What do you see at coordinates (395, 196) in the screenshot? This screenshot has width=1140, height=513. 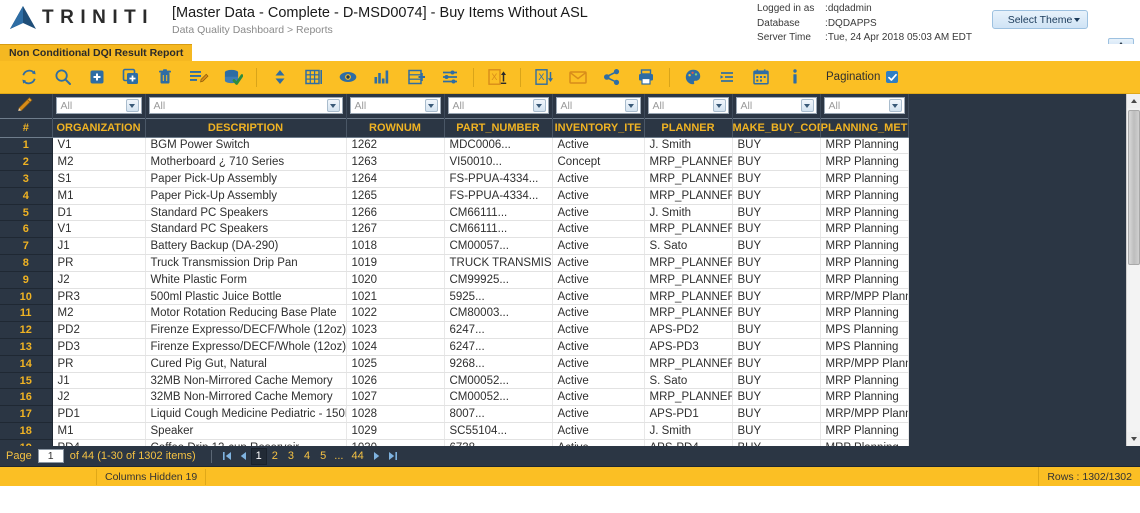 I see `cell-rownum: 1265` at bounding box center [395, 196].